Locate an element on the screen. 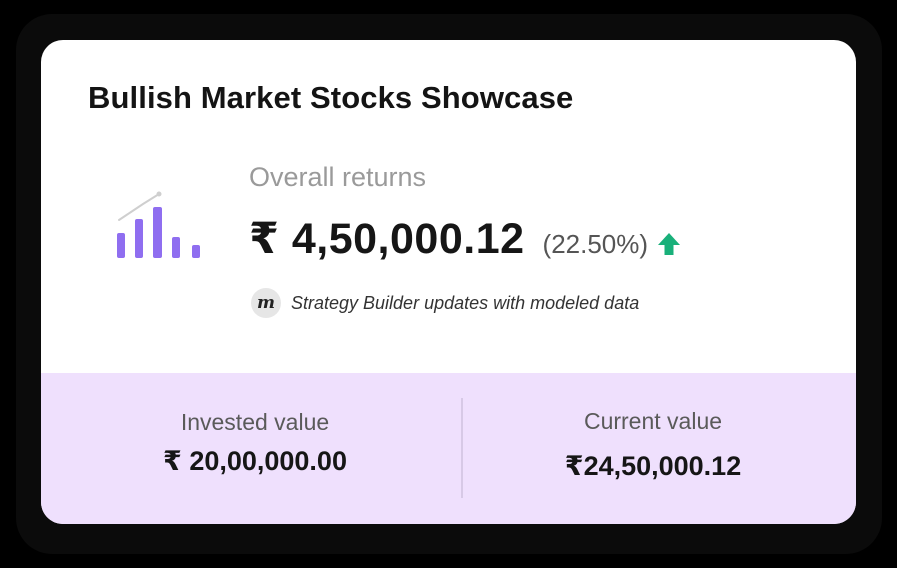 The width and height of the screenshot is (897, 568). bar-chart-trend-icon is located at coordinates (158, 224).